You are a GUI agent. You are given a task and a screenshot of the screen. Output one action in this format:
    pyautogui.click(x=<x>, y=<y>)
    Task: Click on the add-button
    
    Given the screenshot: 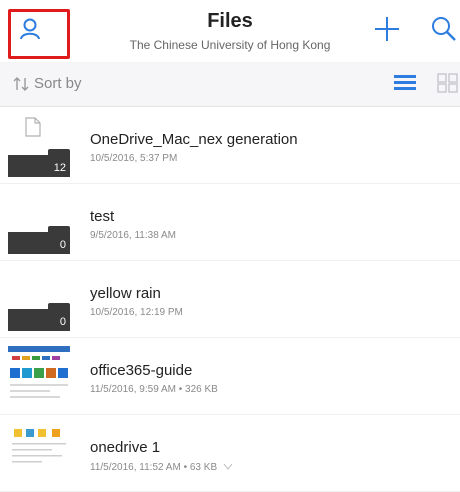 What is the action you would take?
    pyautogui.click(x=389, y=31)
    